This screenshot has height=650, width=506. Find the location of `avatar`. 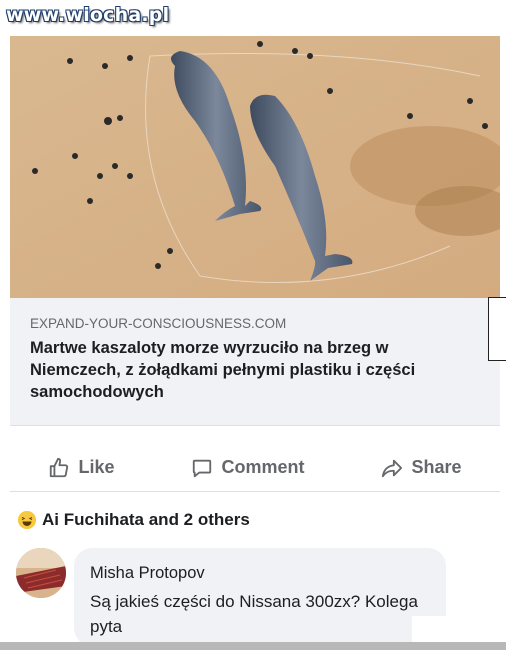

avatar is located at coordinates (41, 573).